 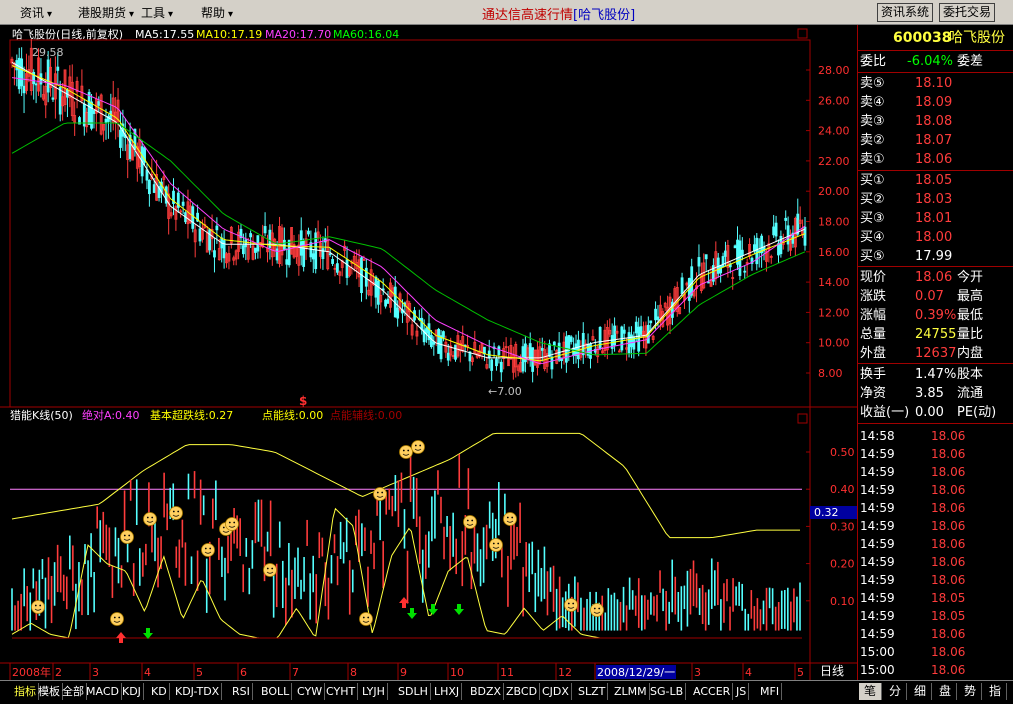 What do you see at coordinates (413, 691) in the screenshot?
I see `tab-sdlh: SDLH` at bounding box center [413, 691].